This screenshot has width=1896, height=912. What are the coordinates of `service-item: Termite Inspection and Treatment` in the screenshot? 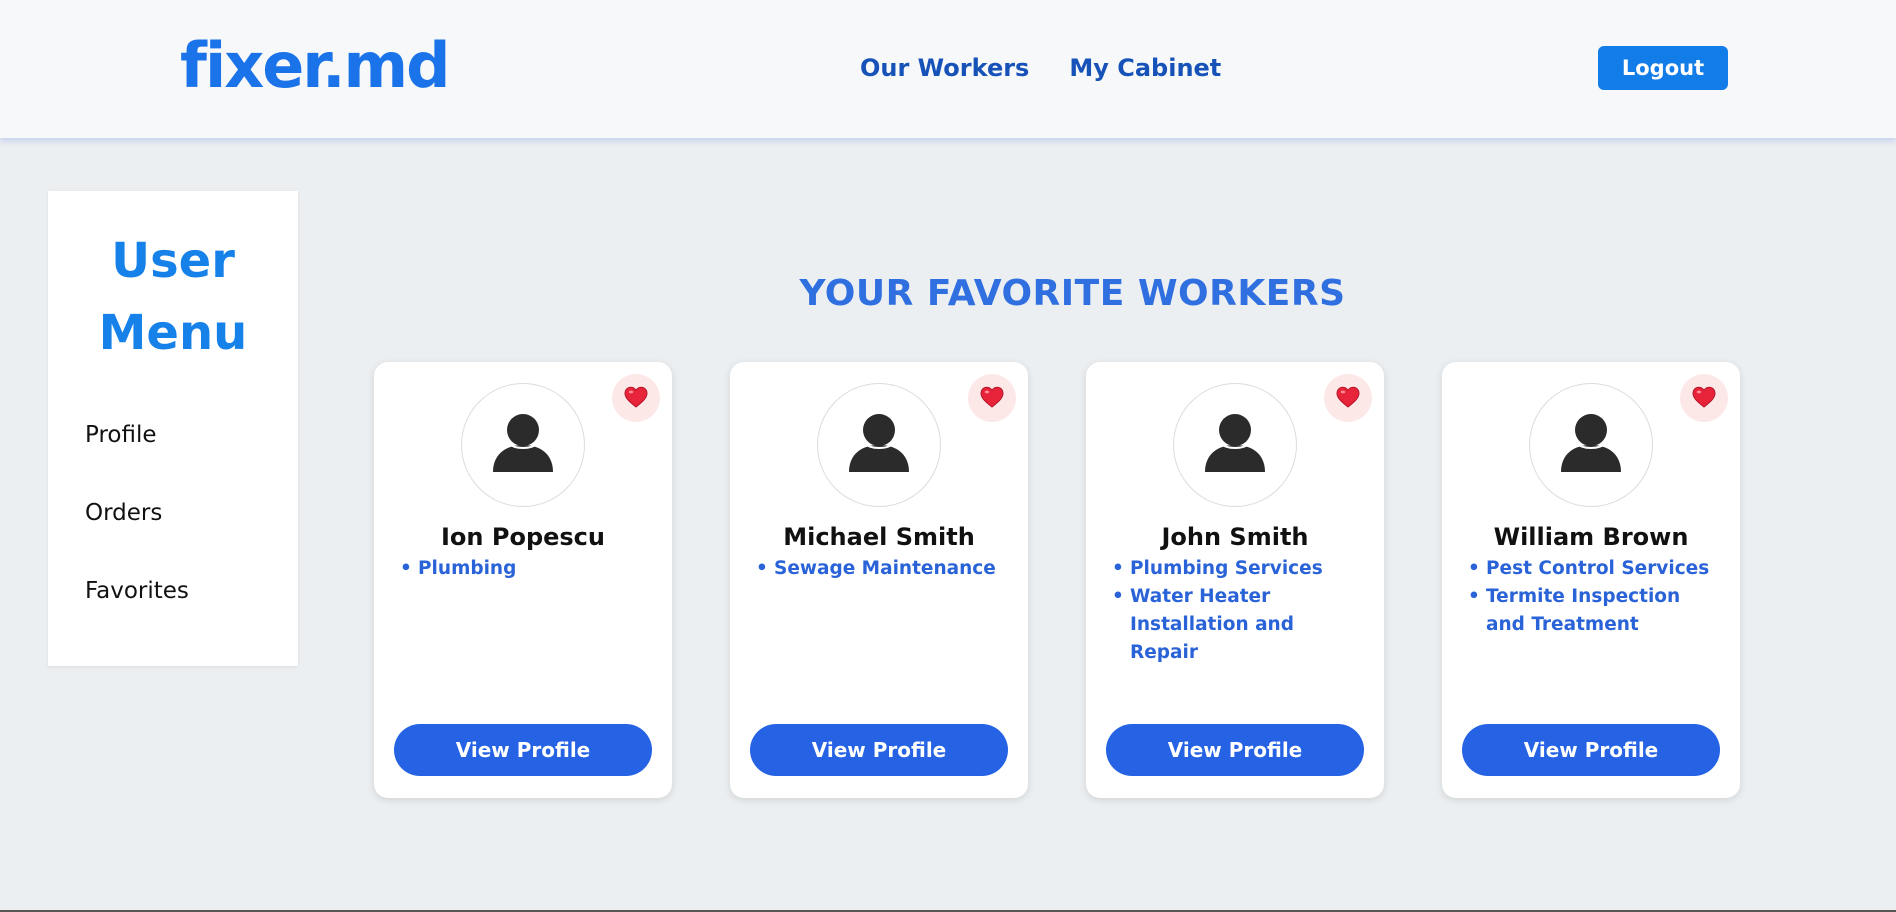 It's located at (1591, 611).